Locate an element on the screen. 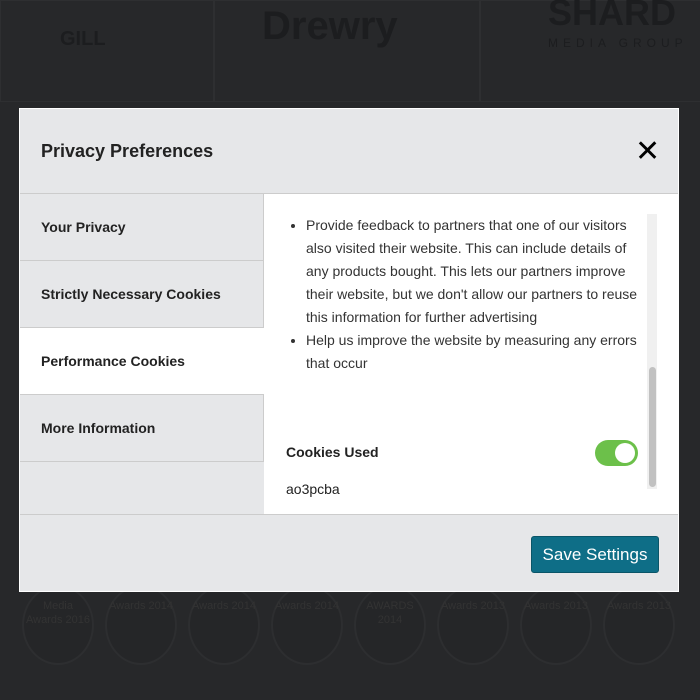  sidebar-item-strictly-necessary: Strictly Necessary Cookies is located at coordinates (142, 294).